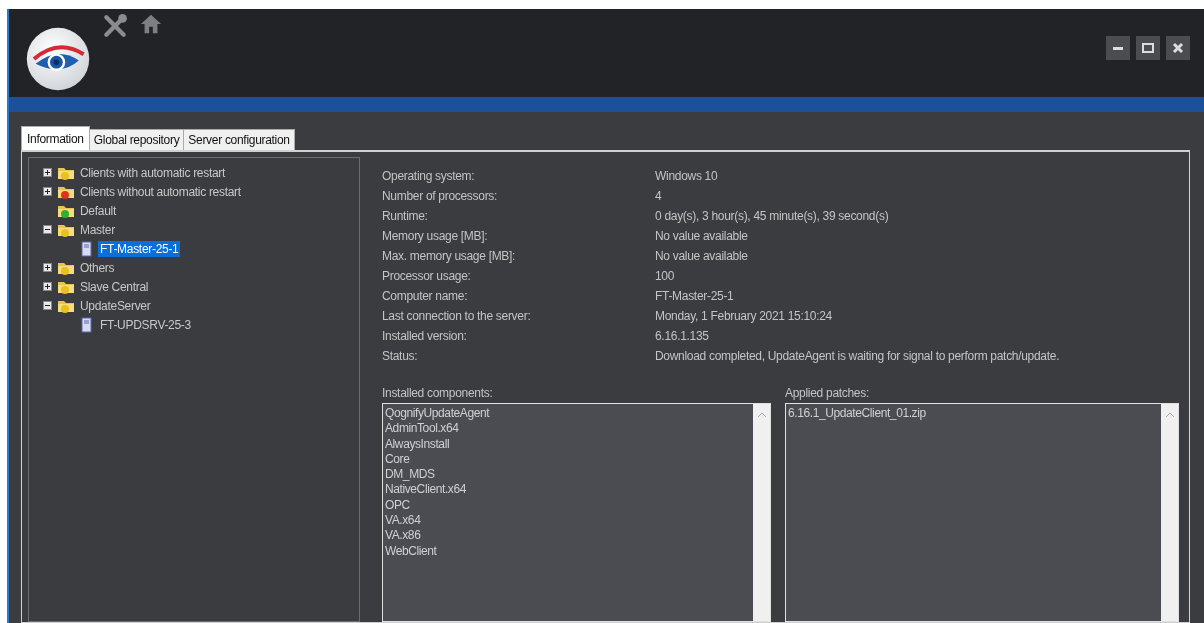 Image resolution: width=1204 pixels, height=623 pixels. I want to click on tree-item: Default, so click(98, 210).